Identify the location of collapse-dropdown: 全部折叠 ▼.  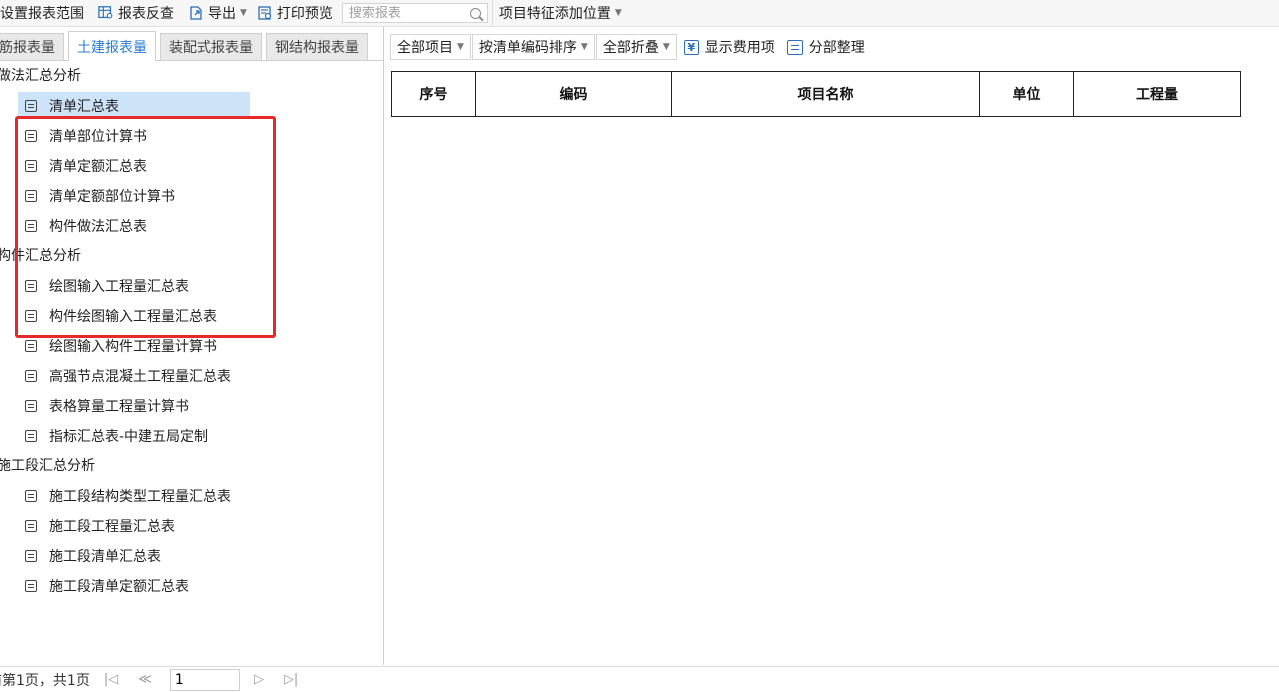
(636, 47).